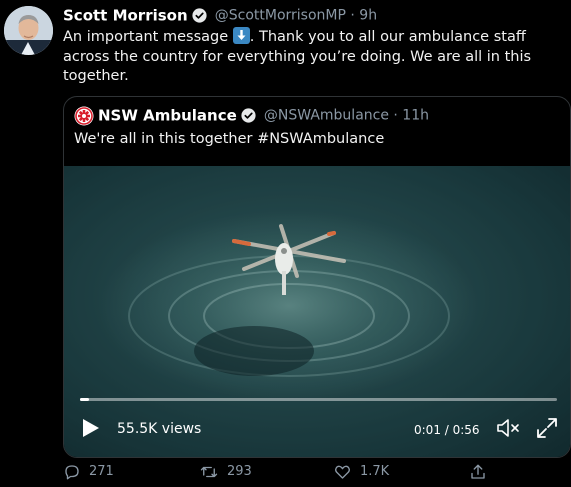  What do you see at coordinates (296, 16) in the screenshot?
I see `author-handle-time: @ScottMorrisonMP · 9h` at bounding box center [296, 16].